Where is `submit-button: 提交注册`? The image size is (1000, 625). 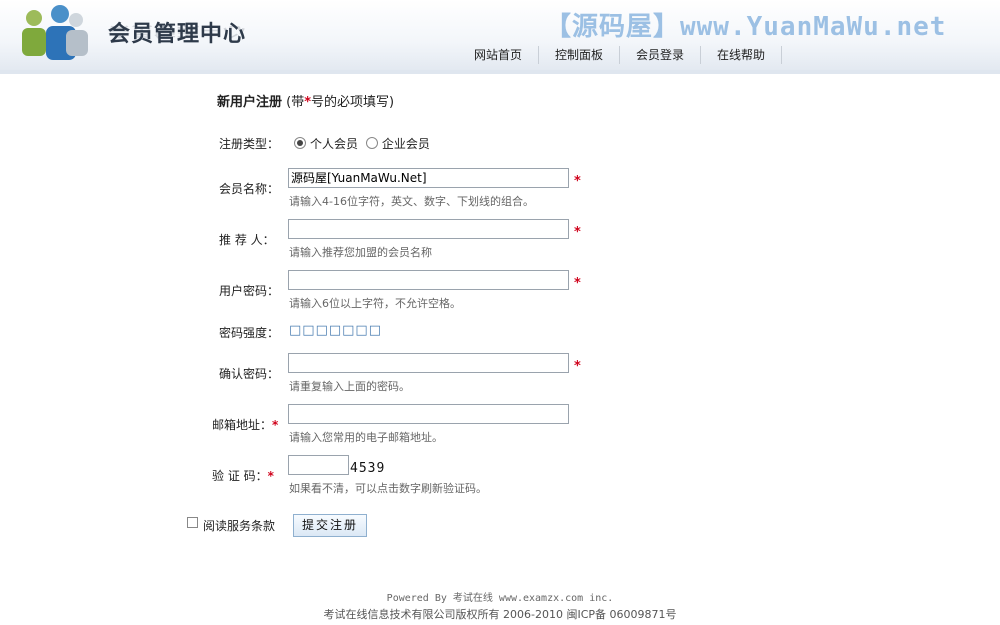 submit-button: 提交注册 is located at coordinates (330, 525).